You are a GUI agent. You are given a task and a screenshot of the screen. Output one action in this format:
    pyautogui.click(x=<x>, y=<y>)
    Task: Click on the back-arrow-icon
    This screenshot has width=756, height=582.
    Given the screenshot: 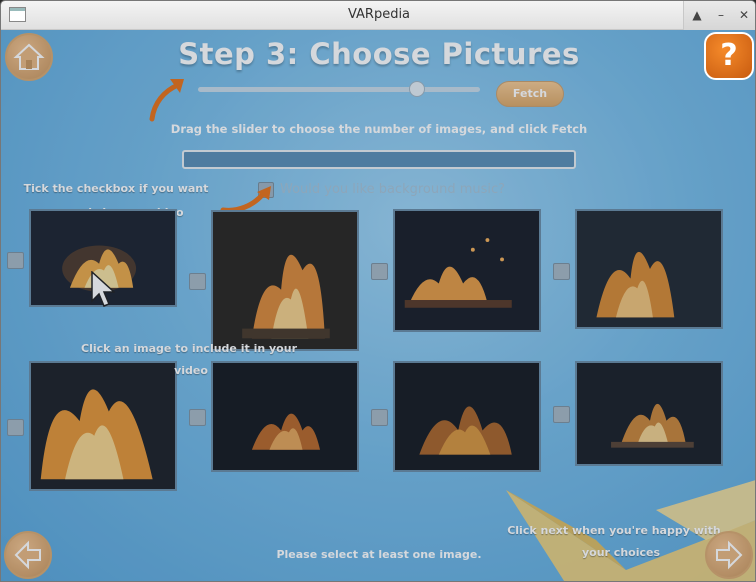 What is the action you would take?
    pyautogui.click(x=27, y=555)
    